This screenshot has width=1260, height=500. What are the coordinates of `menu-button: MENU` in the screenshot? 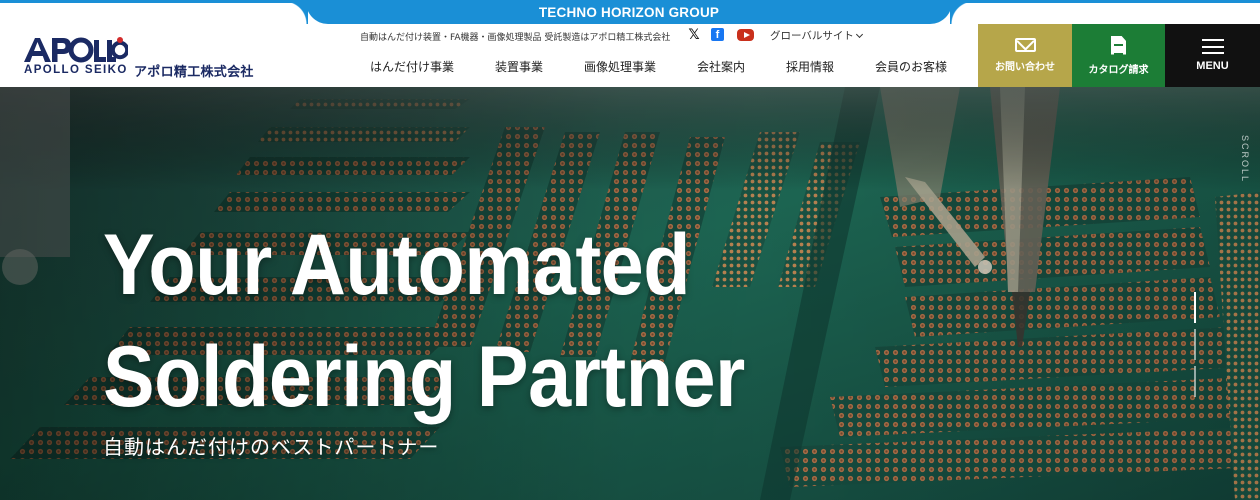 It's located at (1212, 55).